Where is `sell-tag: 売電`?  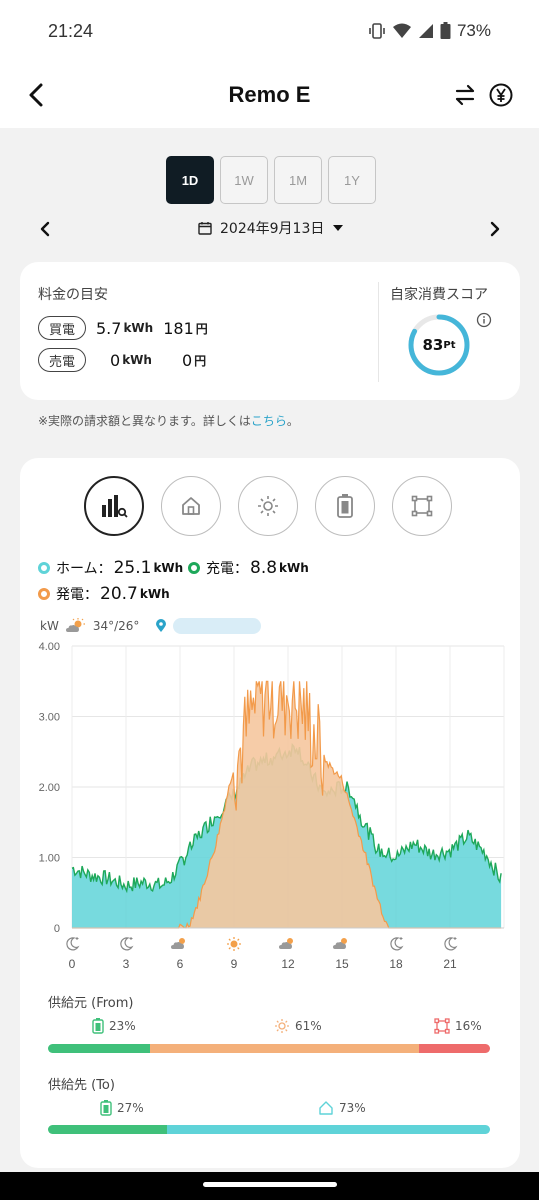
sell-tag: 売電 is located at coordinates (62, 360).